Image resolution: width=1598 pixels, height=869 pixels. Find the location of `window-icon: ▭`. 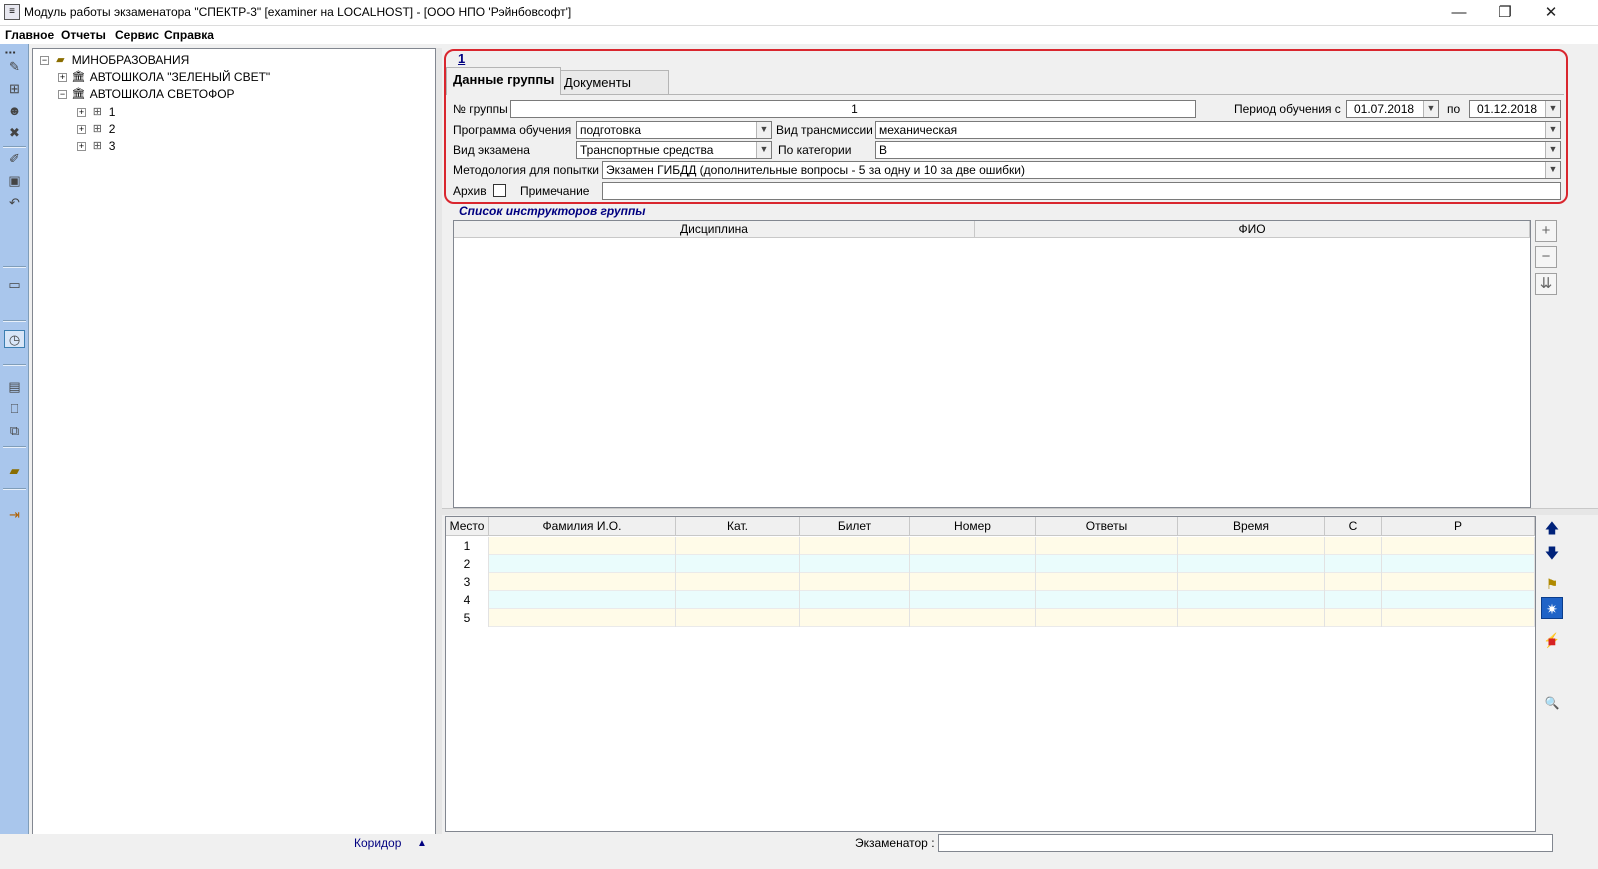

window-icon: ▭ is located at coordinates (14, 285).